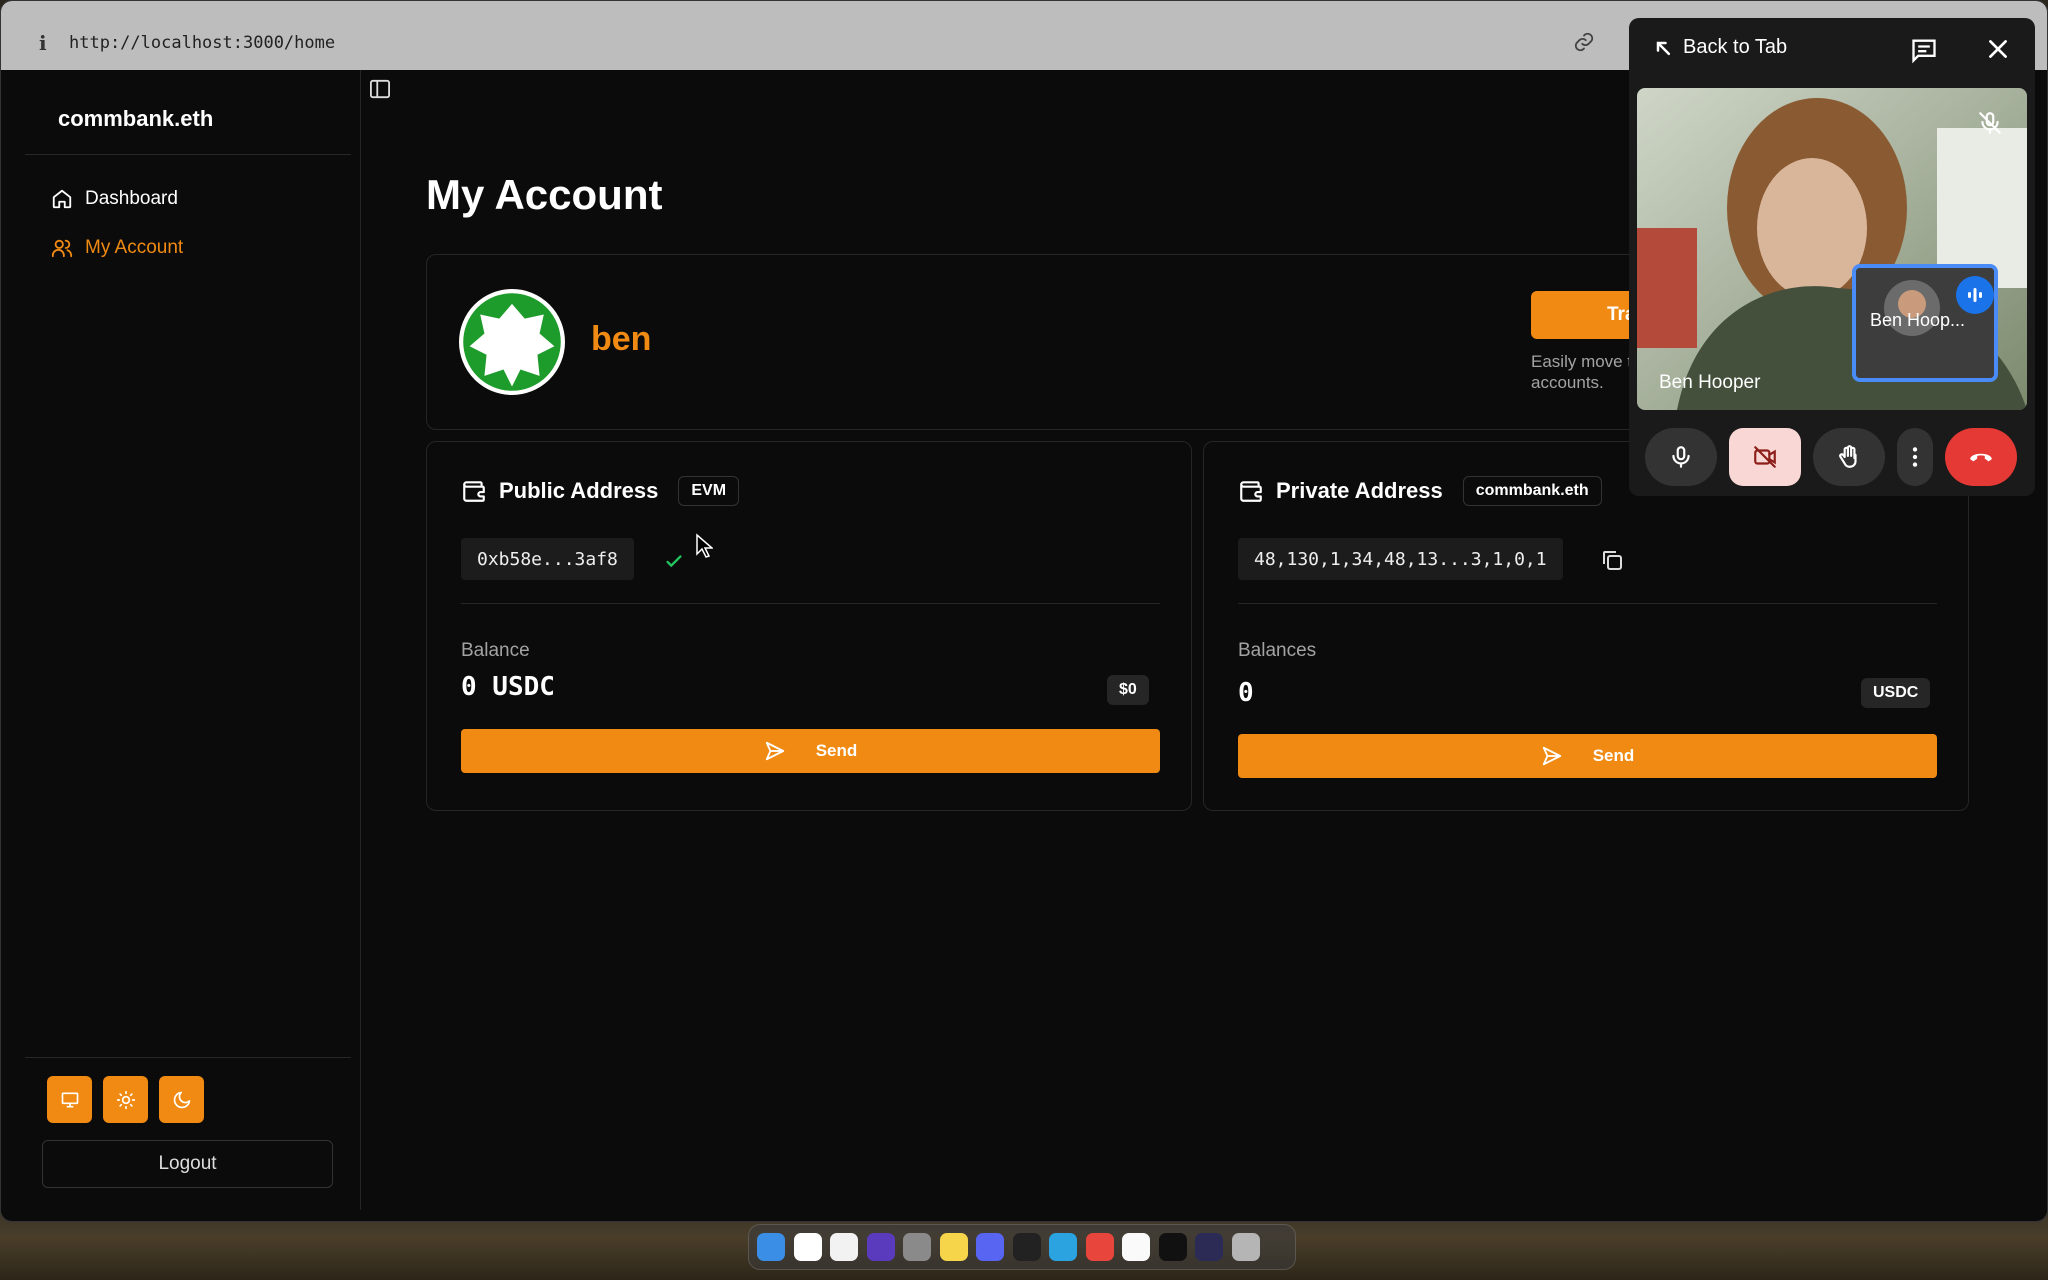 The image size is (2048, 1280). I want to click on more-options-button, so click(1915, 457).